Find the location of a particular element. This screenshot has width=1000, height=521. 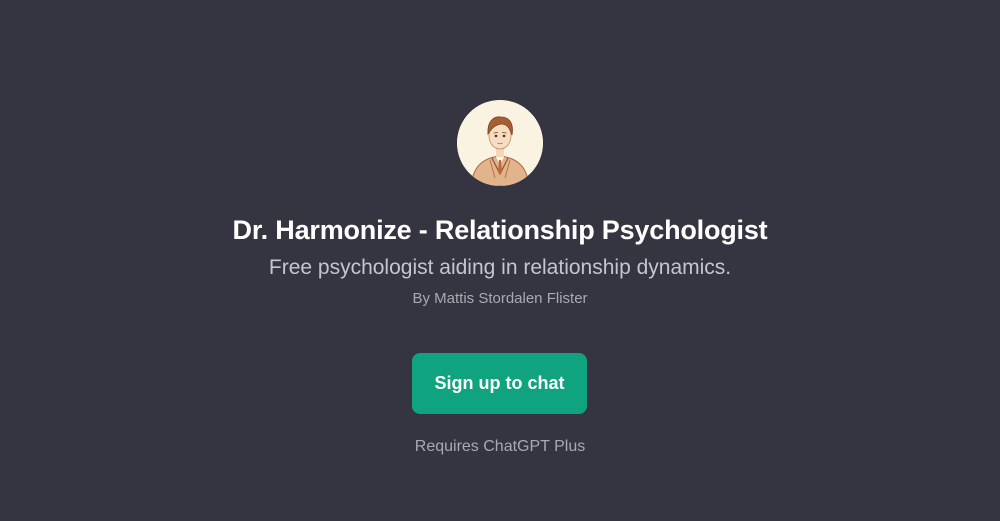

sign-up-to-chat-button: Sign up to chat is located at coordinates (499, 383).